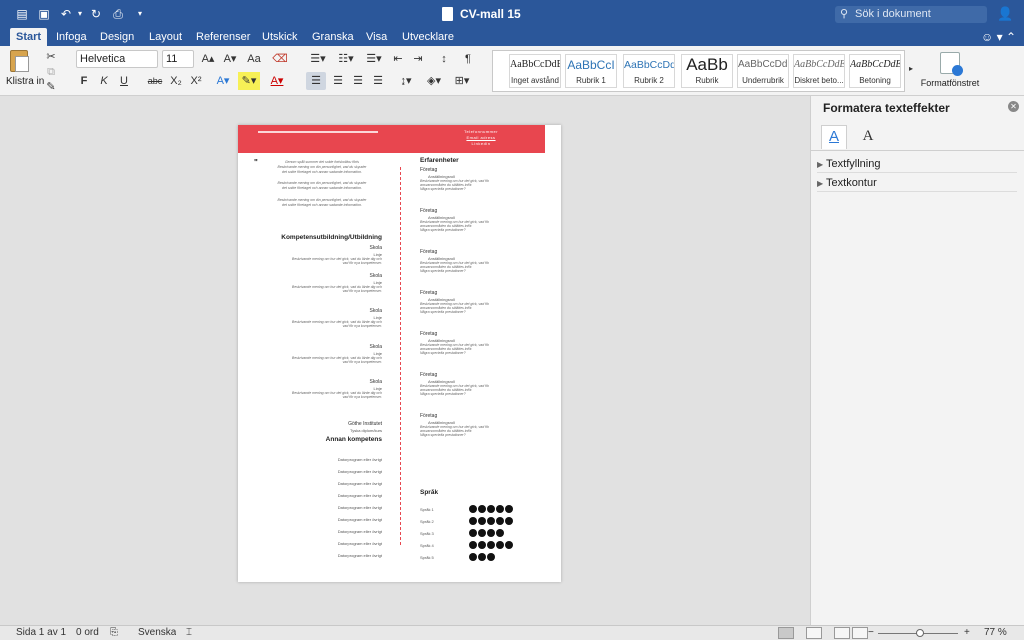 Image resolution: width=1024 pixels, height=640 pixels. Describe the element at coordinates (1005, 14) in the screenshot. I see `share-icon: 👤` at that location.